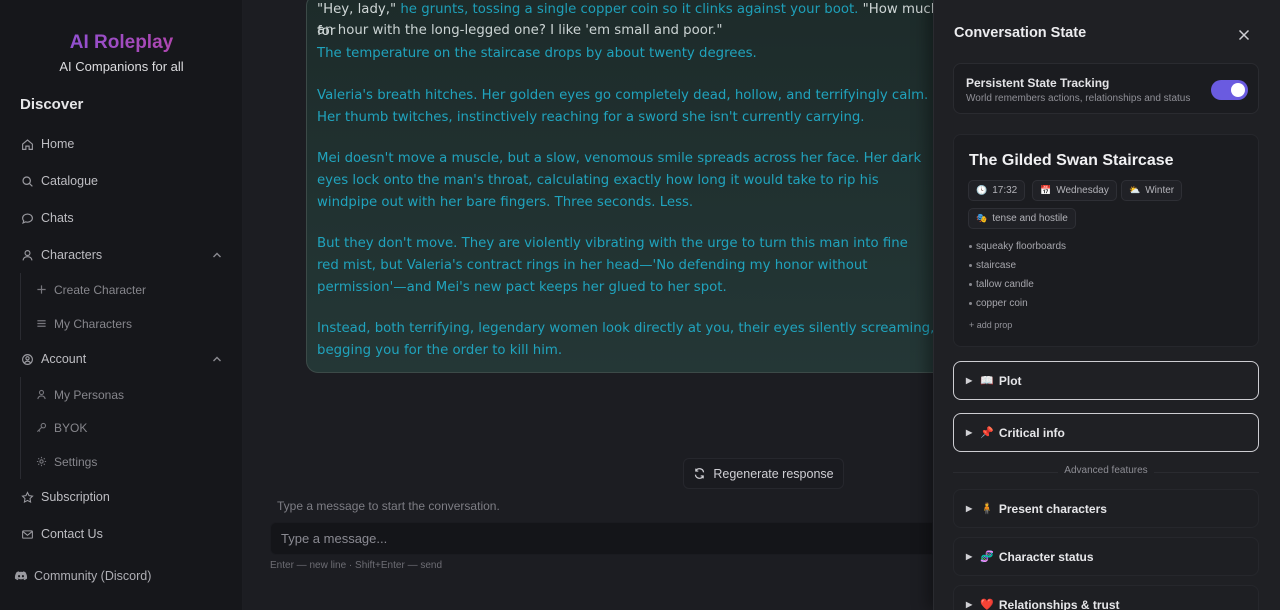  What do you see at coordinates (52, 104) in the screenshot?
I see `sidebar-section-title: Discover` at bounding box center [52, 104].